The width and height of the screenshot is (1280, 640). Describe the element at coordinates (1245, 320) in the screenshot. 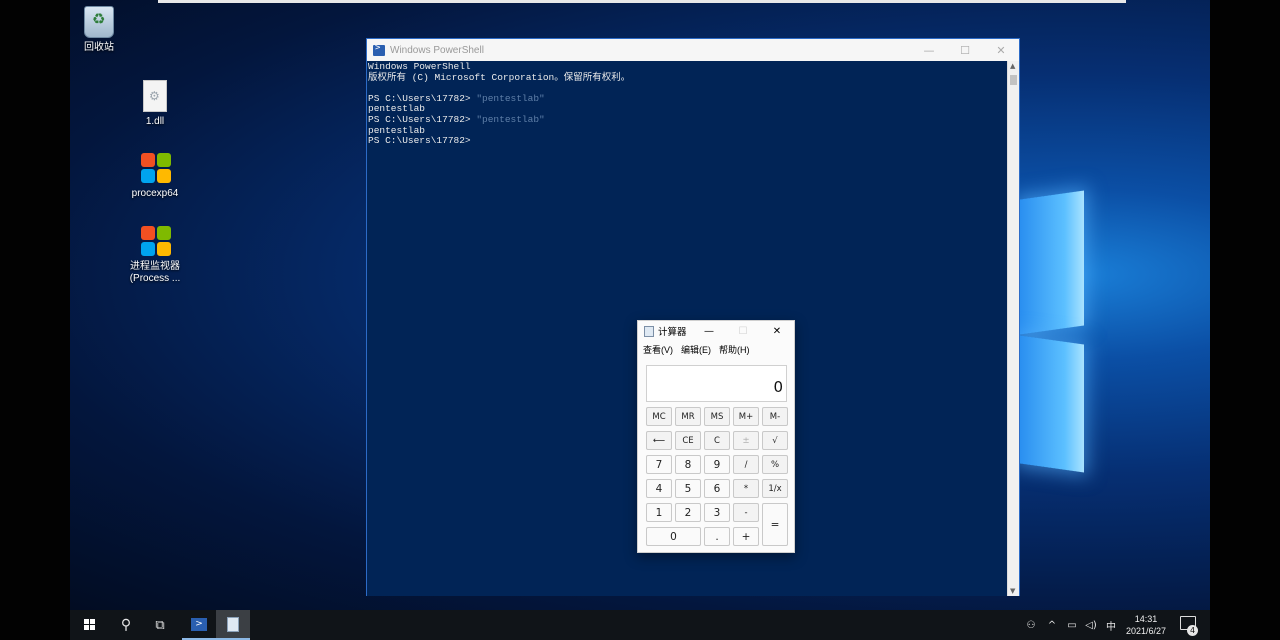

I see `letterbox-right` at that location.